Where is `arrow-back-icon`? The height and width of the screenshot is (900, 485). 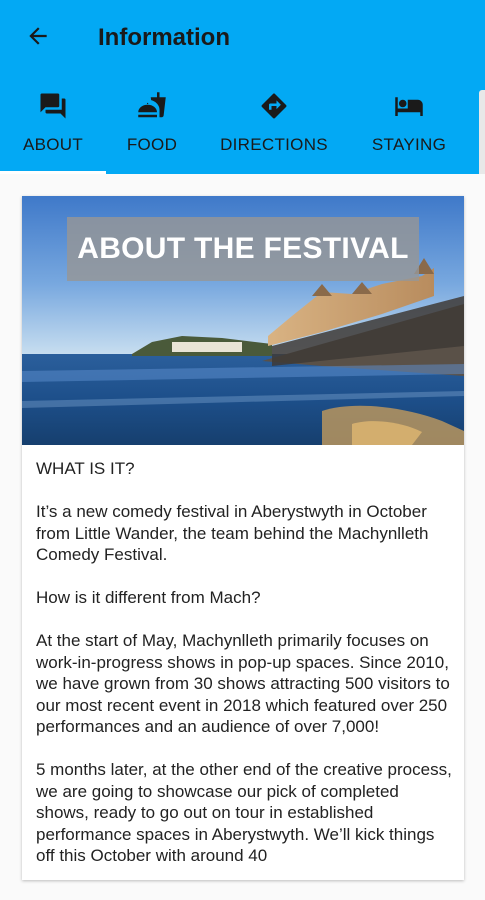 arrow-back-icon is located at coordinates (38, 38).